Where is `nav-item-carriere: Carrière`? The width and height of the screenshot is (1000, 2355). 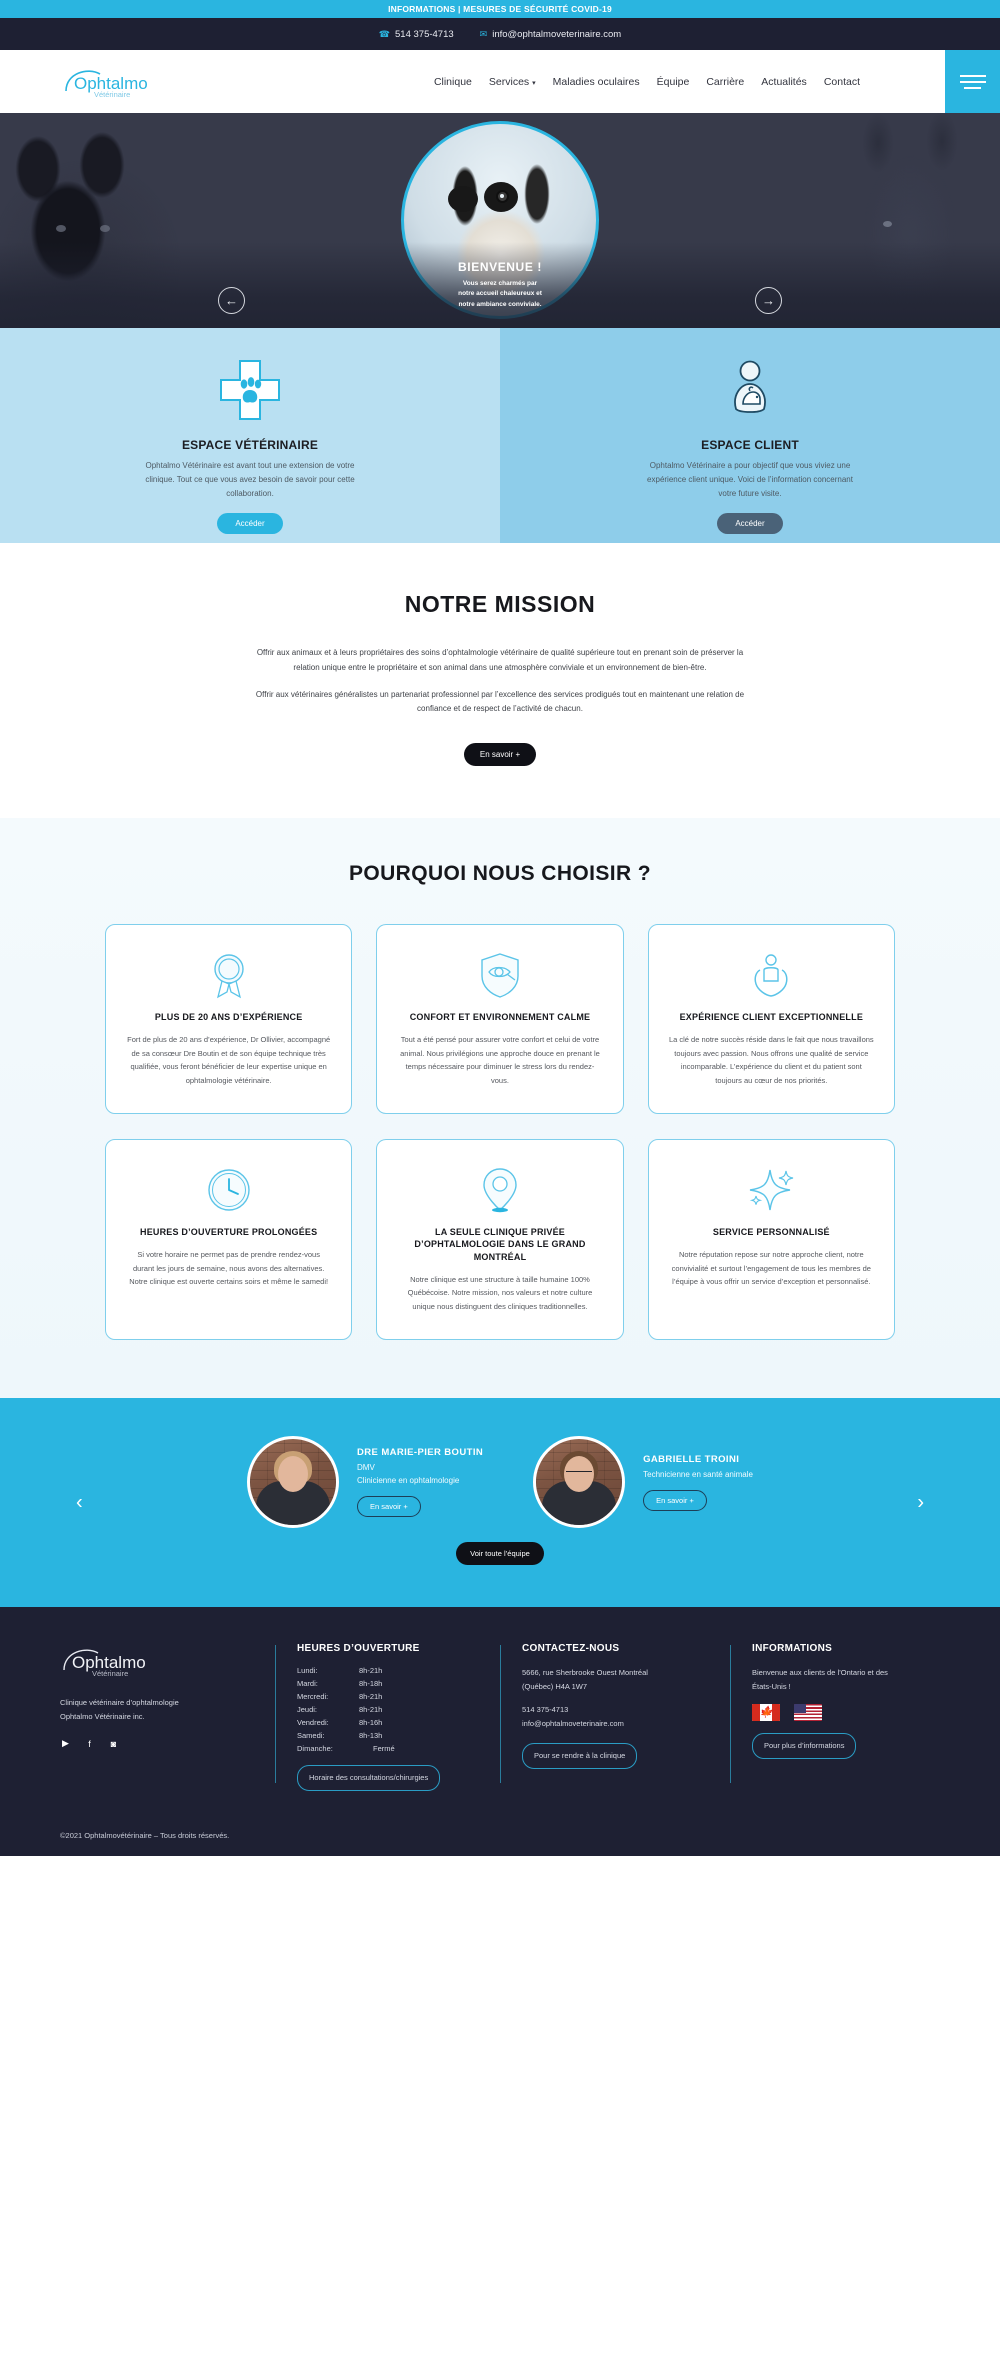
nav-item-carriere: Carrière is located at coordinates (725, 82).